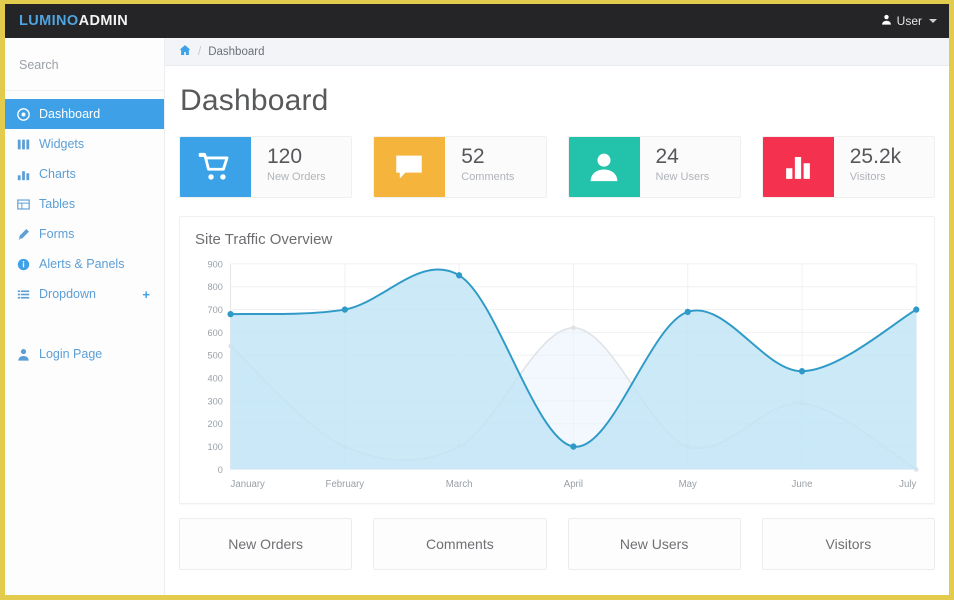 The image size is (954, 600). I want to click on plus-icon: +, so click(146, 294).